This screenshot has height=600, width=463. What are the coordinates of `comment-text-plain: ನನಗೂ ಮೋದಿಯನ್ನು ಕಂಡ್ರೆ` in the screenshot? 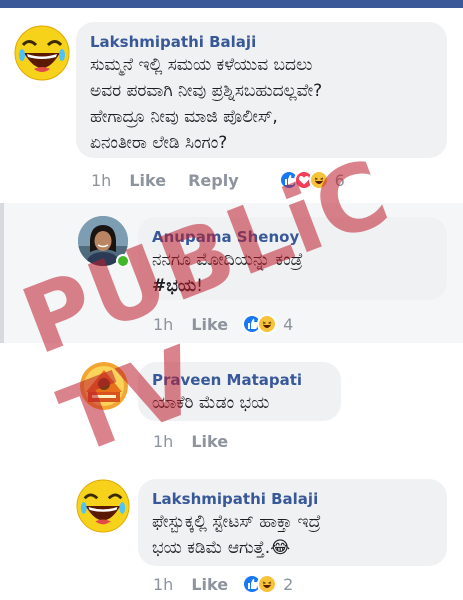 It's located at (227, 260).